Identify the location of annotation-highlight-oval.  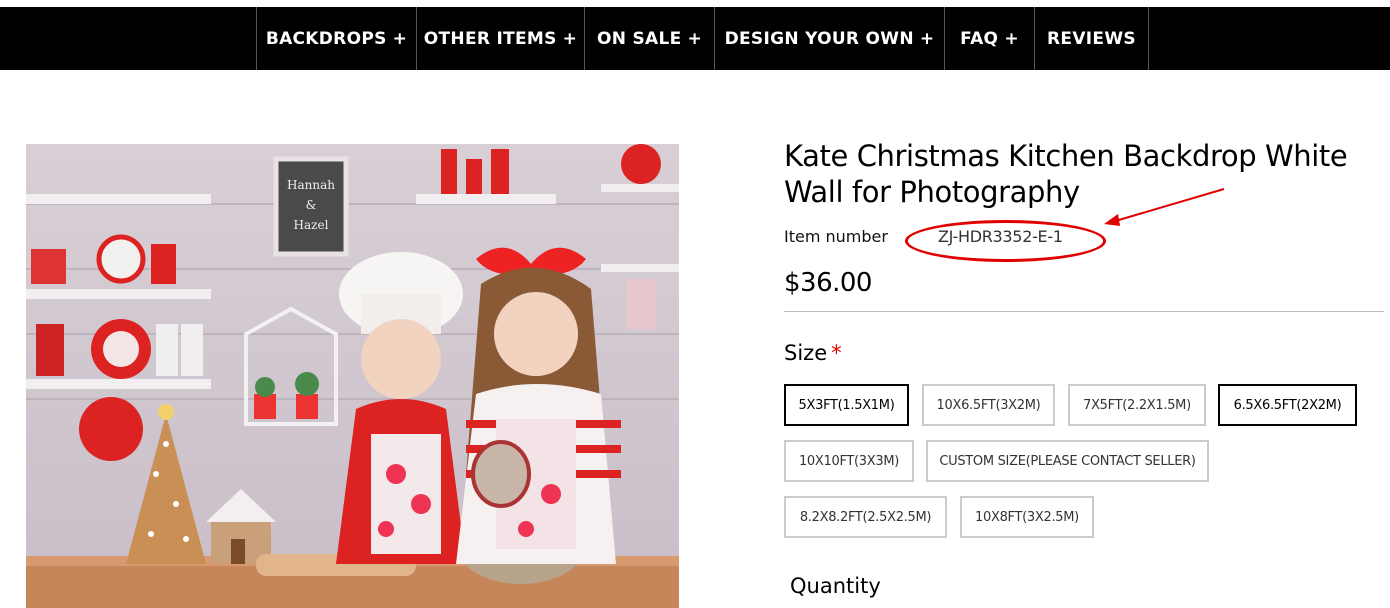
(1005, 241).